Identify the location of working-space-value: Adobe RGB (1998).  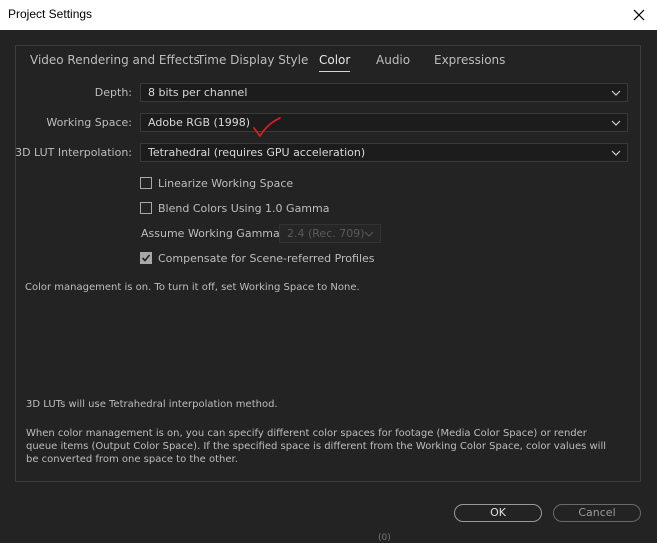
(199, 122).